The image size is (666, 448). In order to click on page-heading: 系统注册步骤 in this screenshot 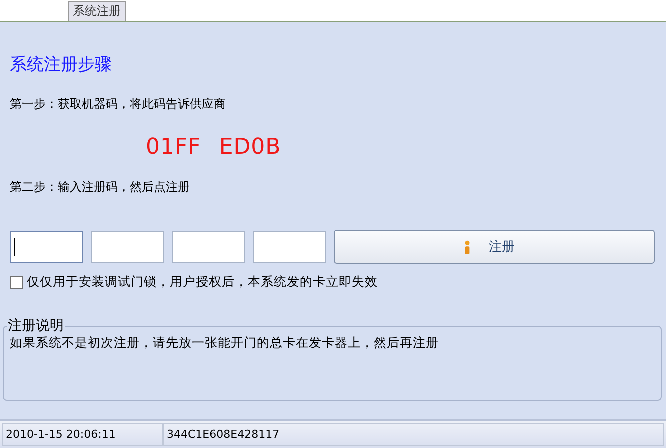, I will do `click(61, 65)`.